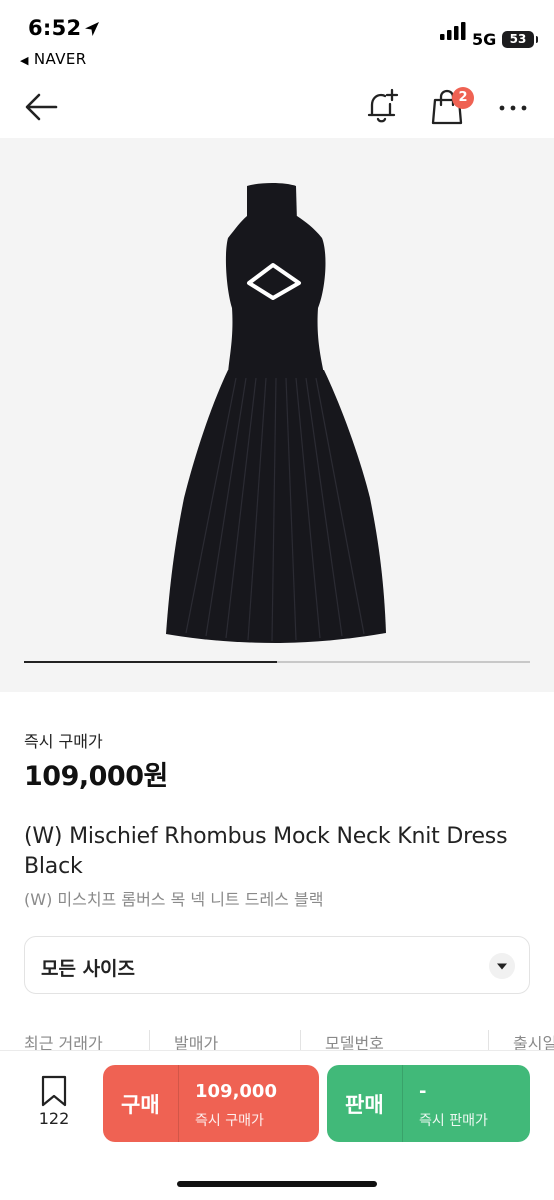  I want to click on buy-button-price: 109,000, so click(236, 1091).